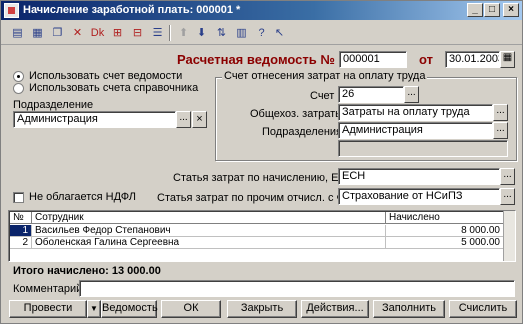  Describe the element at coordinates (264, 178) in the screenshot. I see `esn-label: Статья затрат по начислению, ЕСН` at that location.